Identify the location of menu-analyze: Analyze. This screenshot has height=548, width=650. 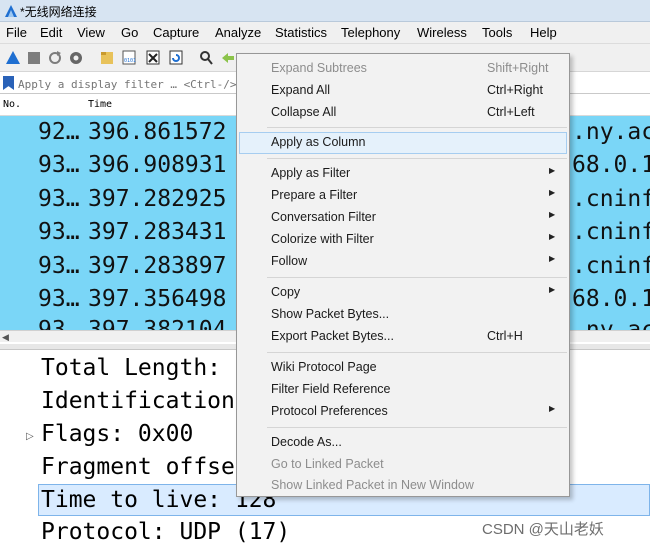
(238, 32).